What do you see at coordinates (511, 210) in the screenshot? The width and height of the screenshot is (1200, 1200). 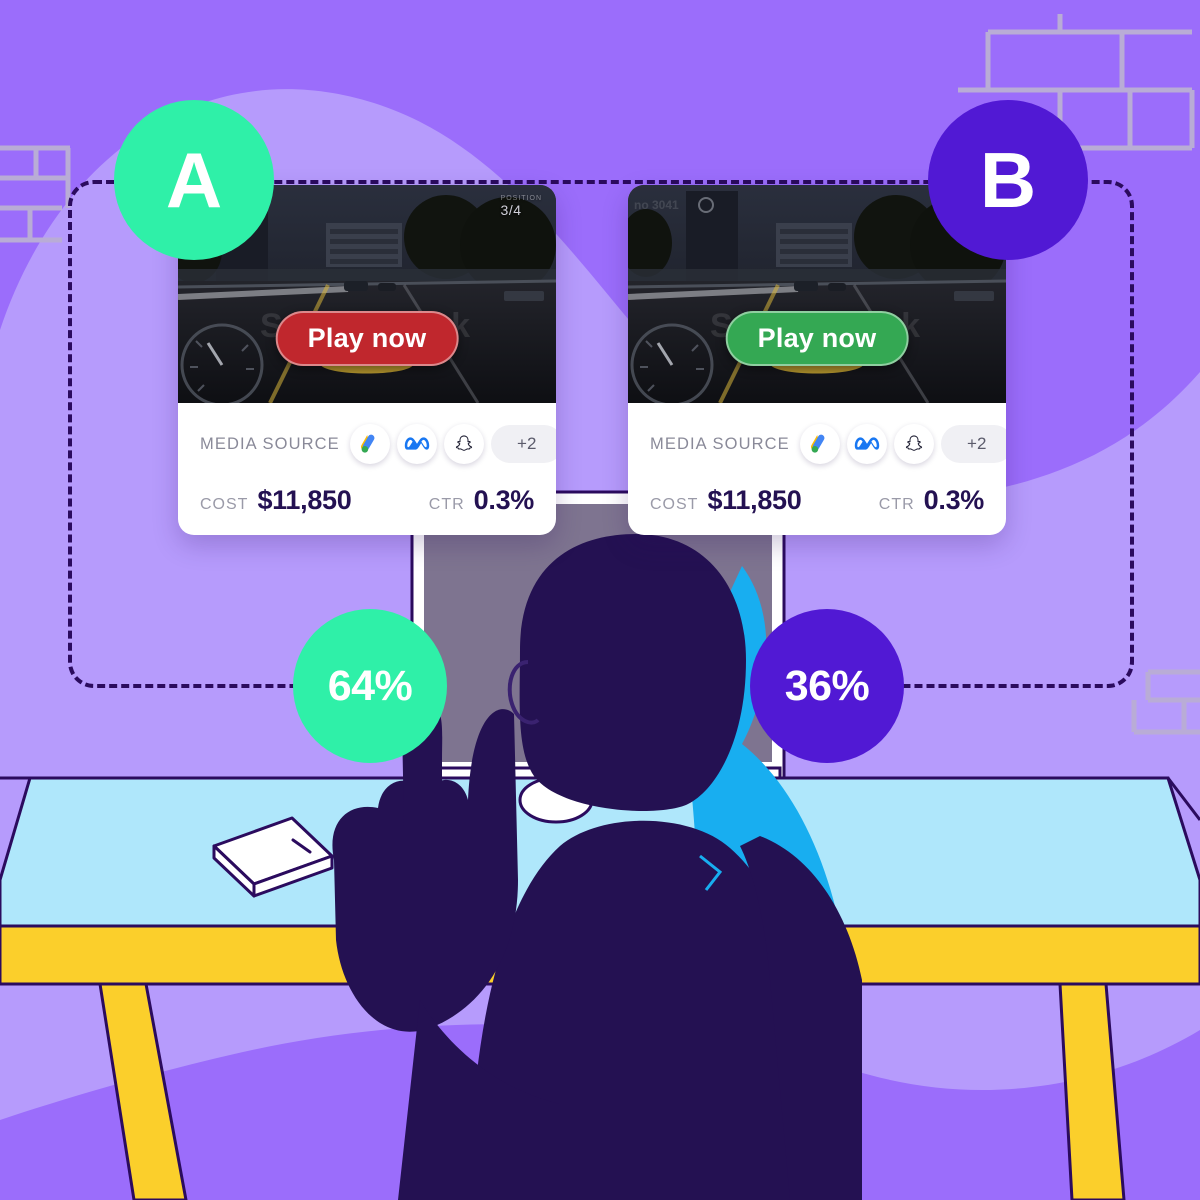 I see `game-position-value: 3/4` at bounding box center [511, 210].